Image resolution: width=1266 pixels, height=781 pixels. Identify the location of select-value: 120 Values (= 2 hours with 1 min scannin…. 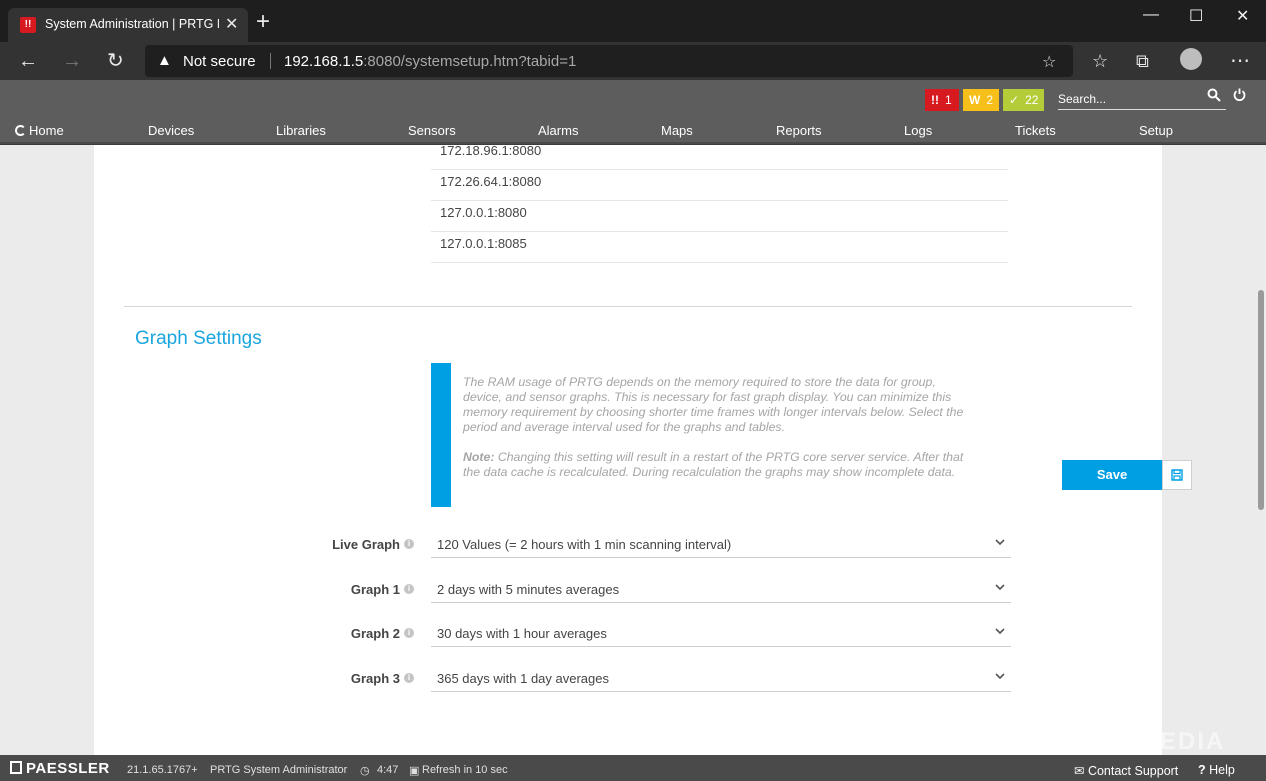
(584, 544).